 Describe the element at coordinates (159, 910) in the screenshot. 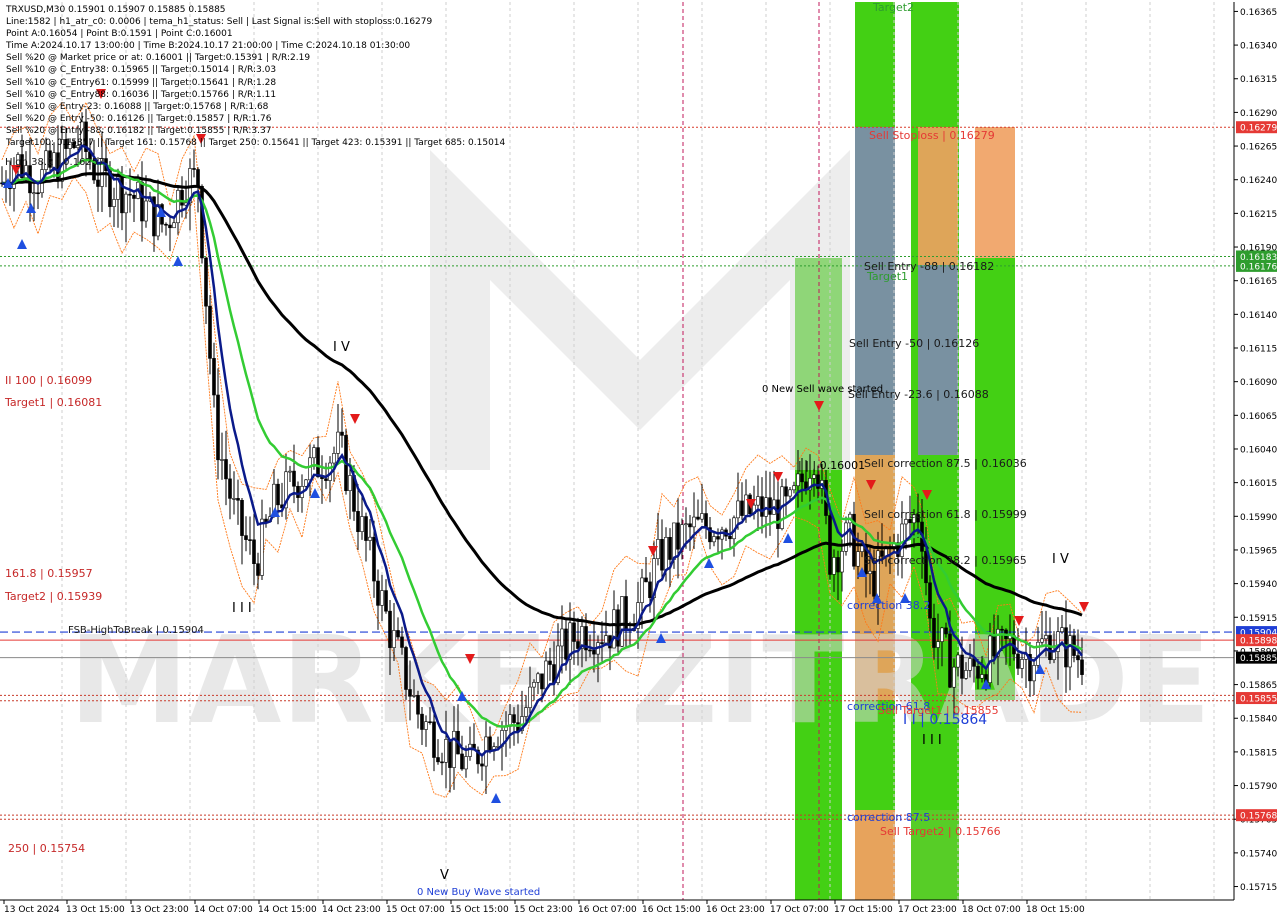

I see `time-tick-label: 13 Oct 23:00` at that location.